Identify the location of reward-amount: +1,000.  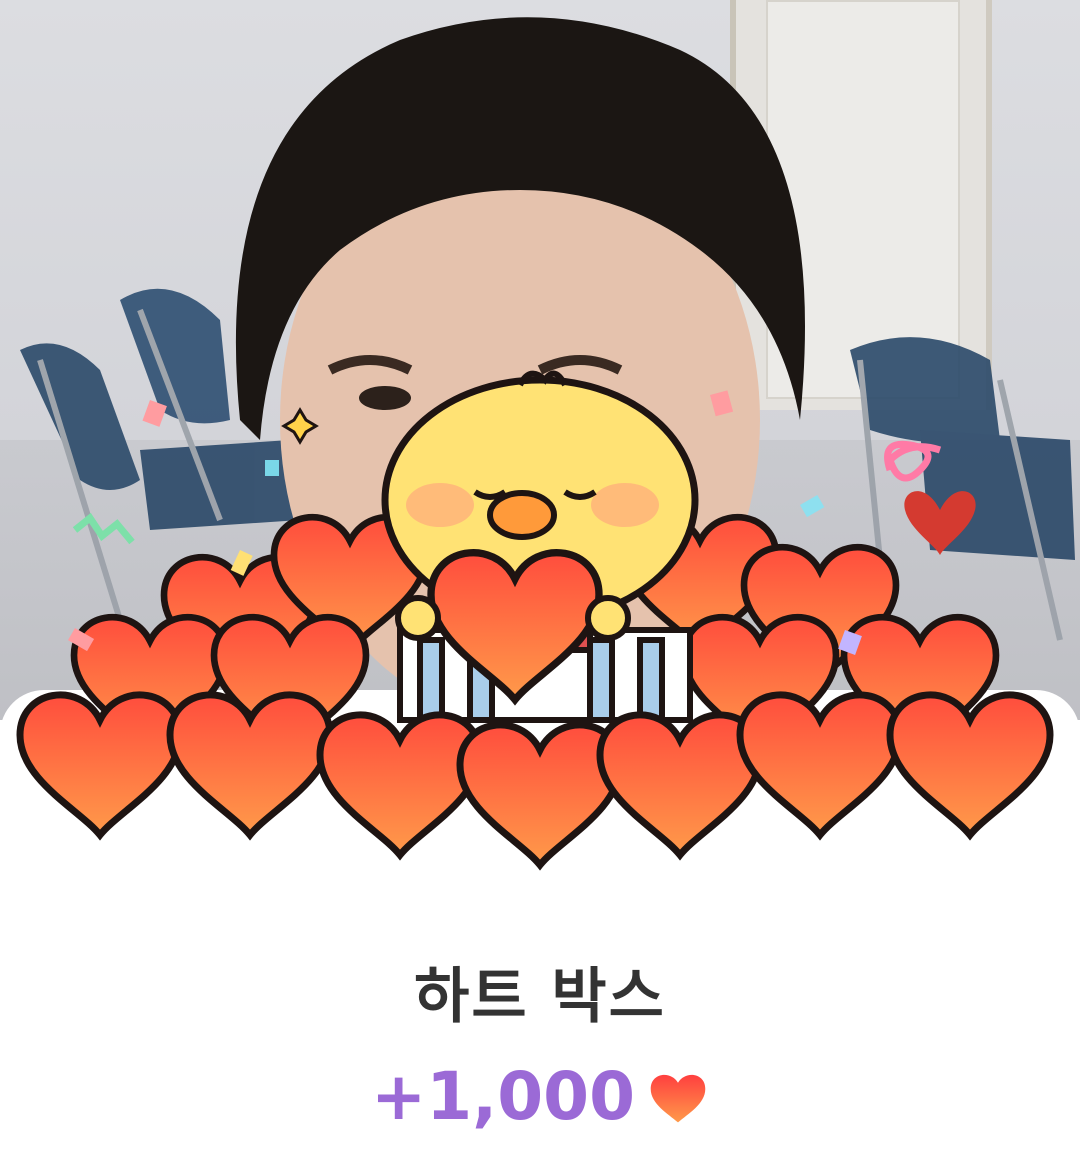
(503, 1096).